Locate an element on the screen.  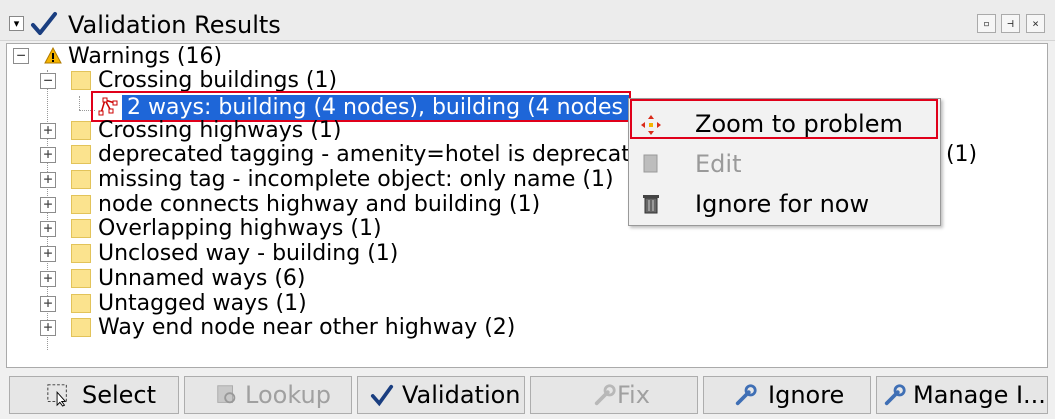
lookup-button: Lookup is located at coordinates (268, 395).